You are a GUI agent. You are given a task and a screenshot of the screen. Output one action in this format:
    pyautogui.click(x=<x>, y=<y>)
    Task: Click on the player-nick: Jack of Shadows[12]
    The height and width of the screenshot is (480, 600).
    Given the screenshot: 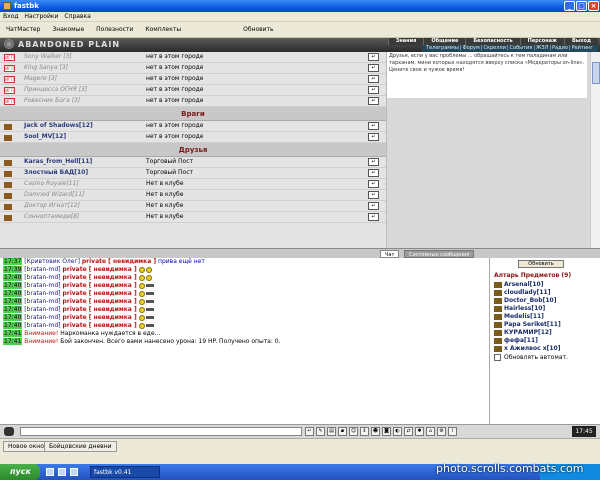 What is the action you would take?
    pyautogui.click(x=58, y=125)
    